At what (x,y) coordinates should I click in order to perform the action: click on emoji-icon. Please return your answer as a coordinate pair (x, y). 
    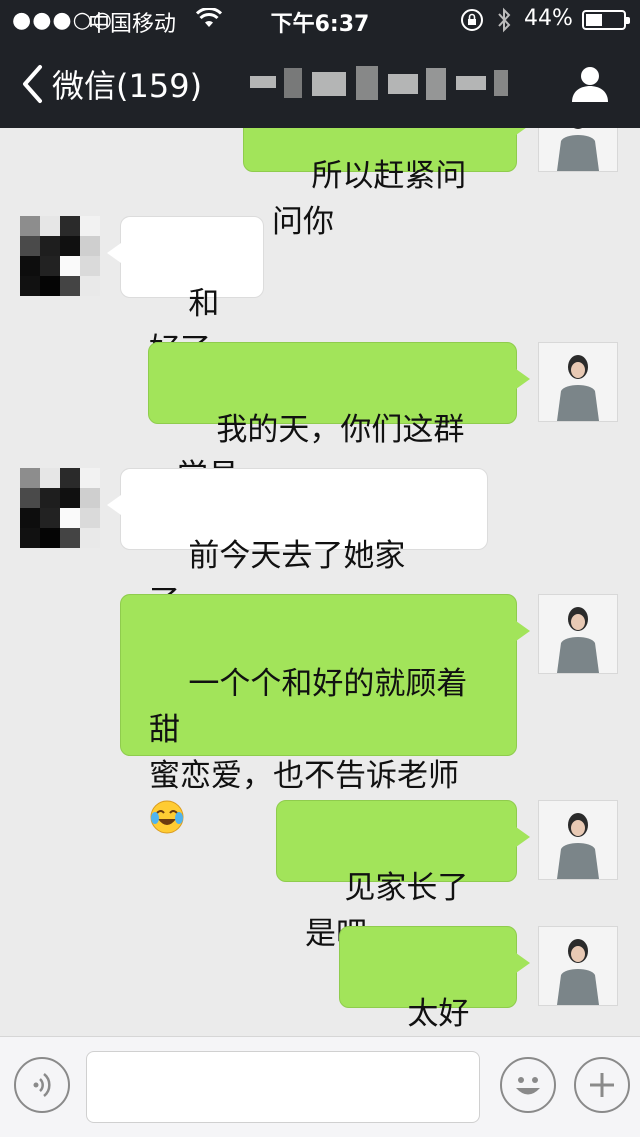
    Looking at the image, I should click on (528, 1086).